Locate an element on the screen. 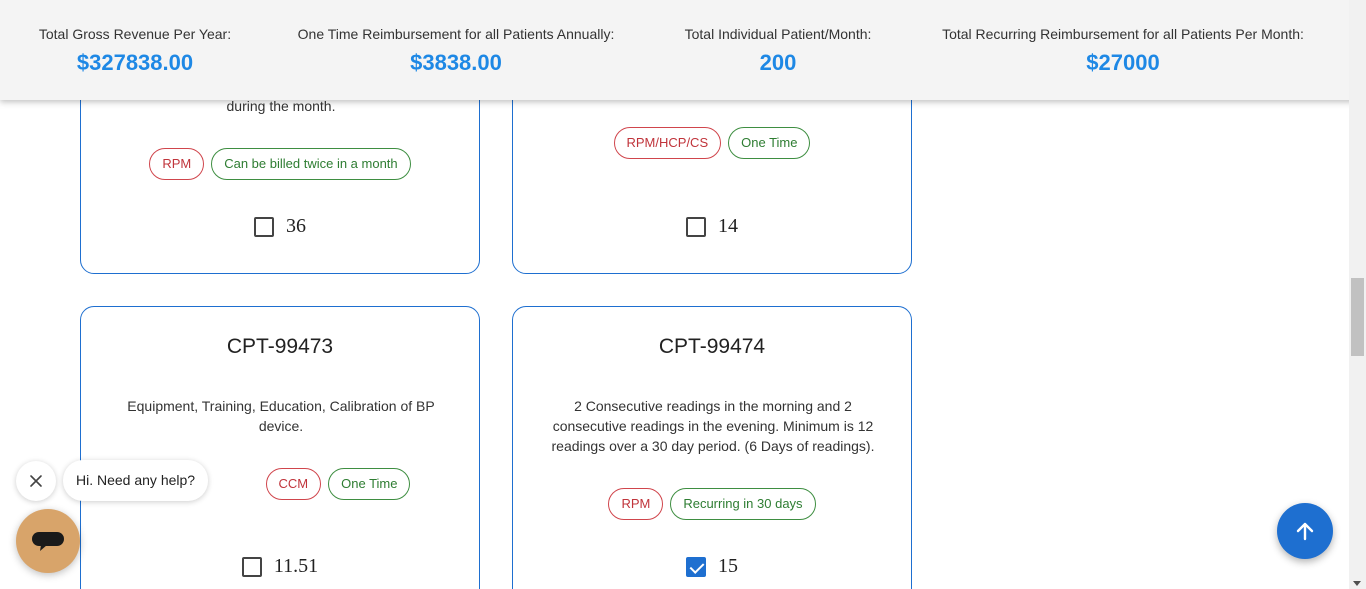 This screenshot has width=1366, height=589. stat-value: $27000 is located at coordinates (1123, 62).